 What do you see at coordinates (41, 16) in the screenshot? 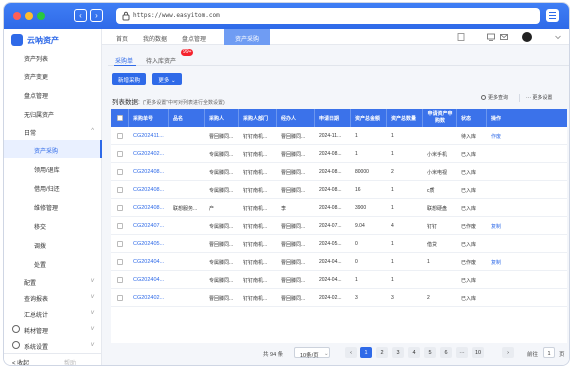
I see `maximize-window-icon` at bounding box center [41, 16].